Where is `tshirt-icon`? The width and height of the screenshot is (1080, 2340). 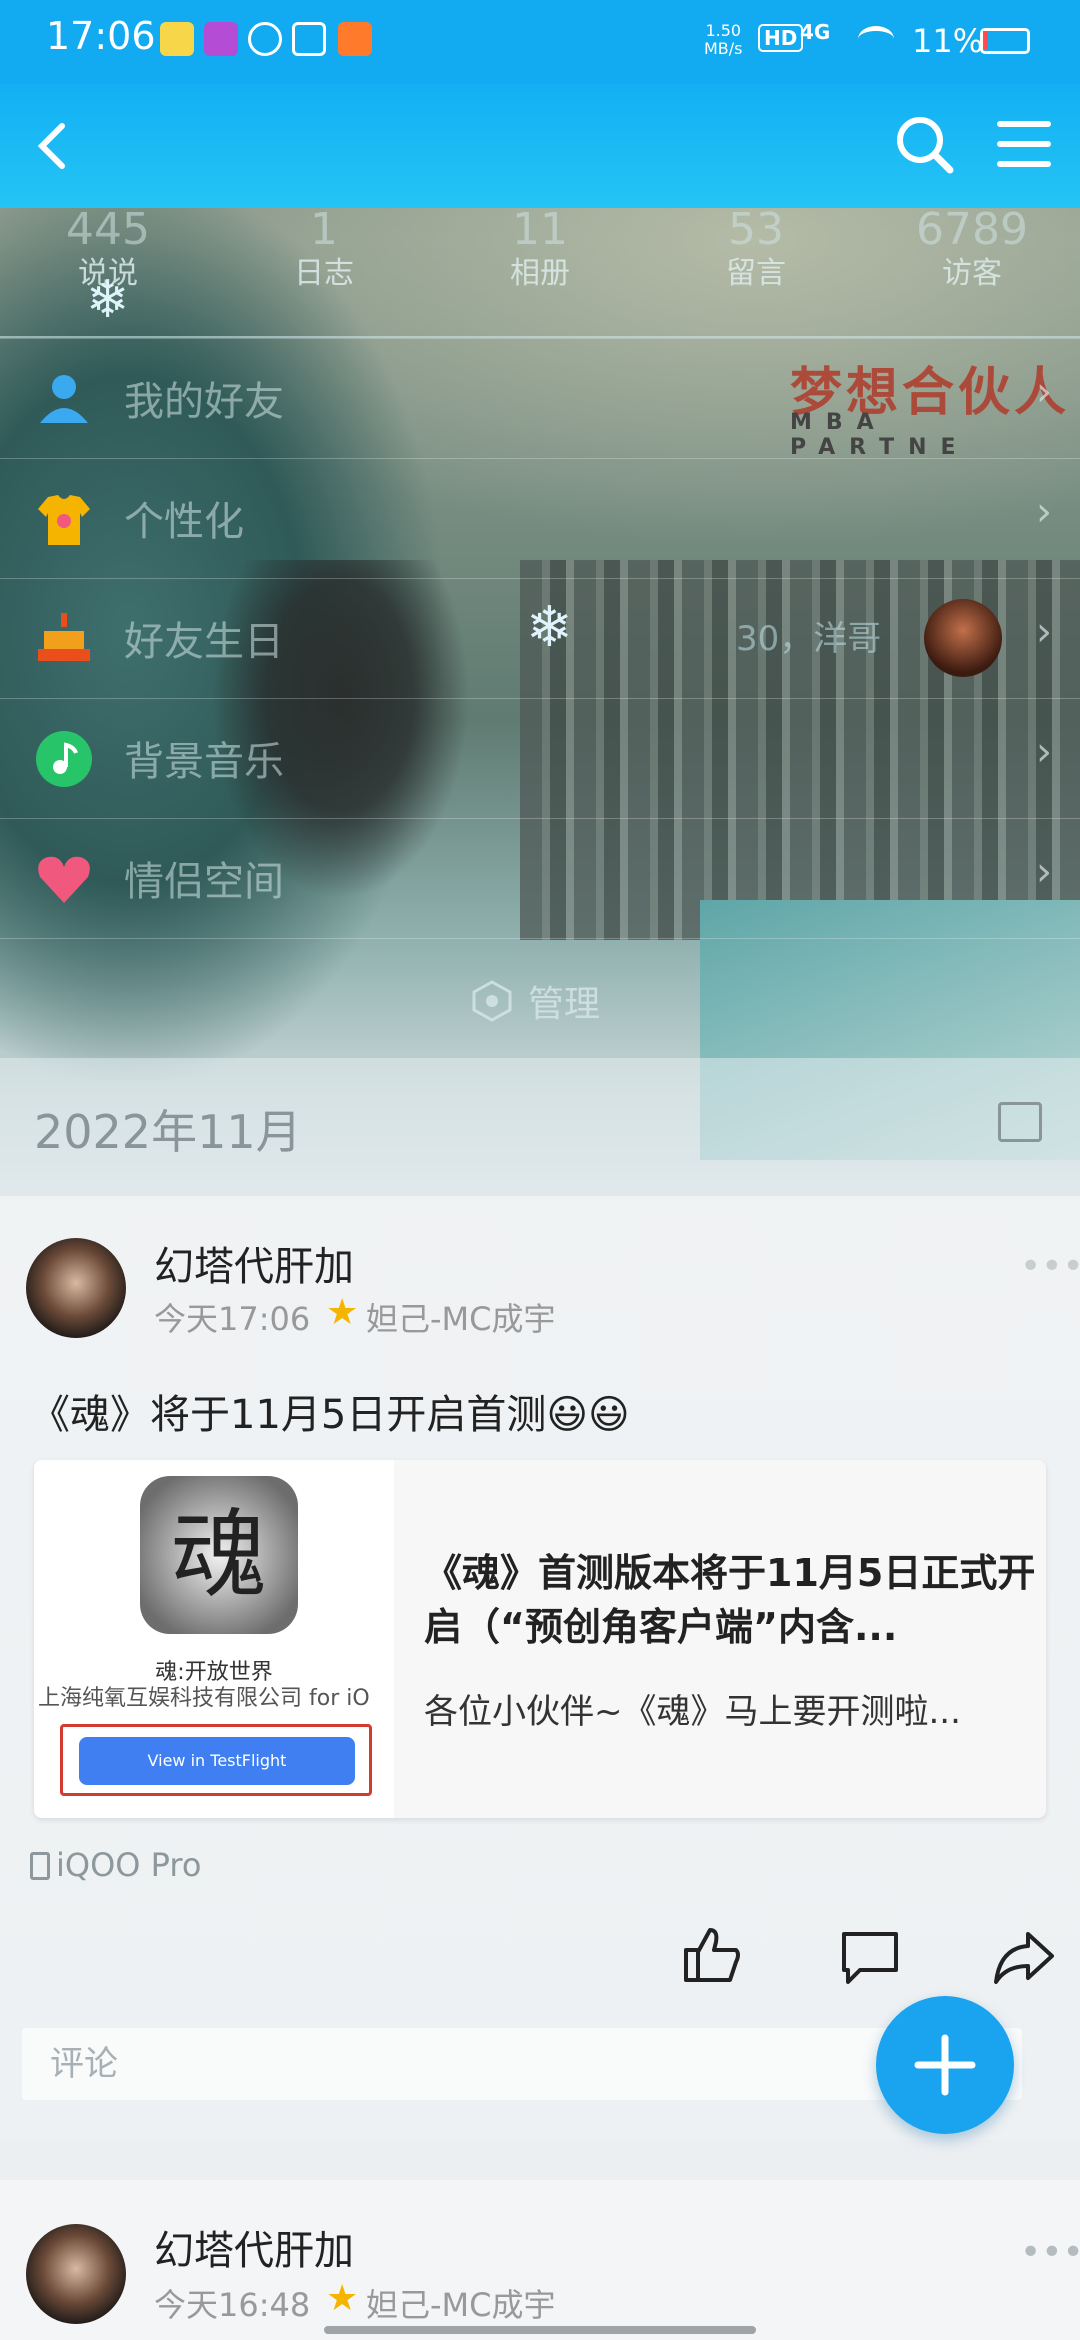
tshirt-icon is located at coordinates (64, 519).